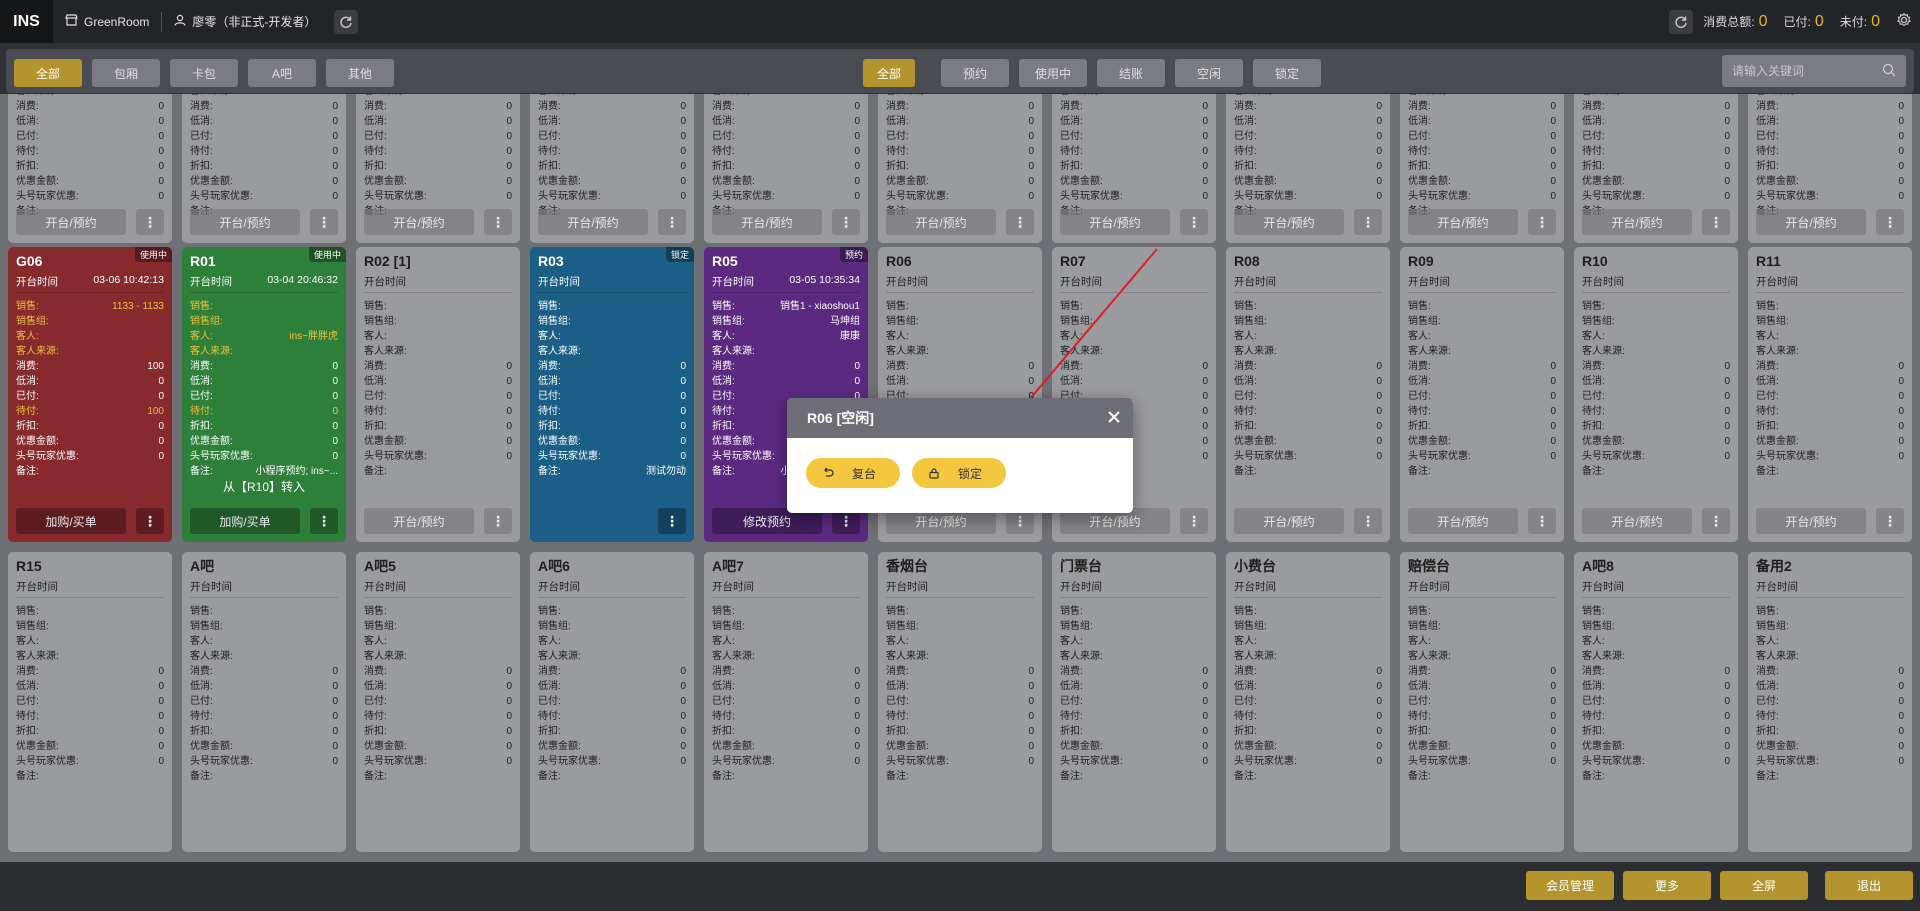 This screenshot has width=1920, height=911. What do you see at coordinates (1764, 885) in the screenshot?
I see `fullscreen-button: 全屏` at bounding box center [1764, 885].